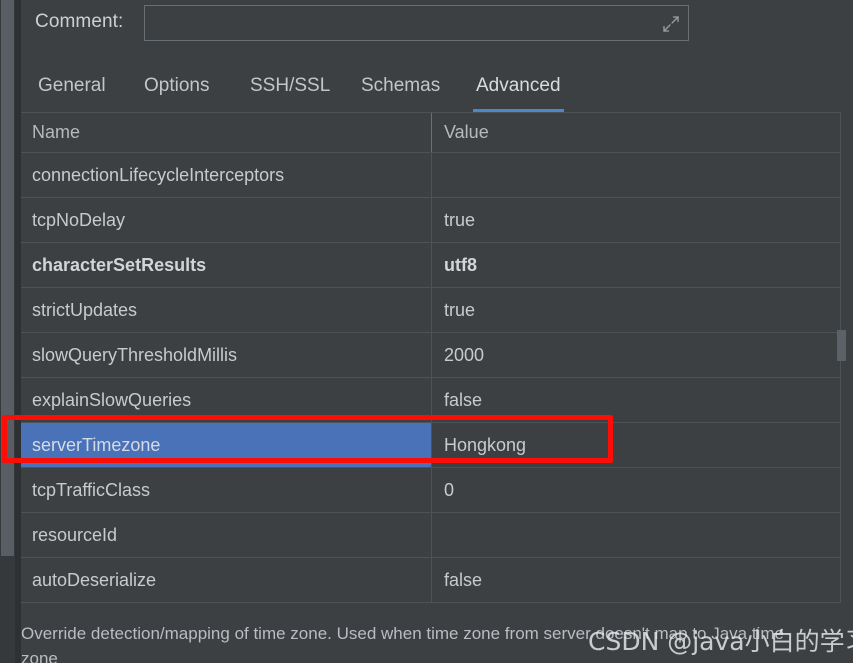 Image resolution: width=853 pixels, height=663 pixels. Describe the element at coordinates (226, 310) in the screenshot. I see `row-name: strictUpdates` at that location.